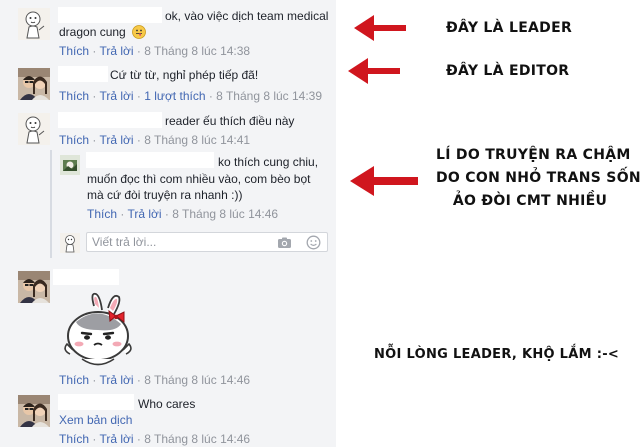 The height and width of the screenshot is (447, 640). What do you see at coordinates (509, 28) in the screenshot?
I see `annotation-leader: ĐÂY LÀ LEADER` at bounding box center [509, 28].